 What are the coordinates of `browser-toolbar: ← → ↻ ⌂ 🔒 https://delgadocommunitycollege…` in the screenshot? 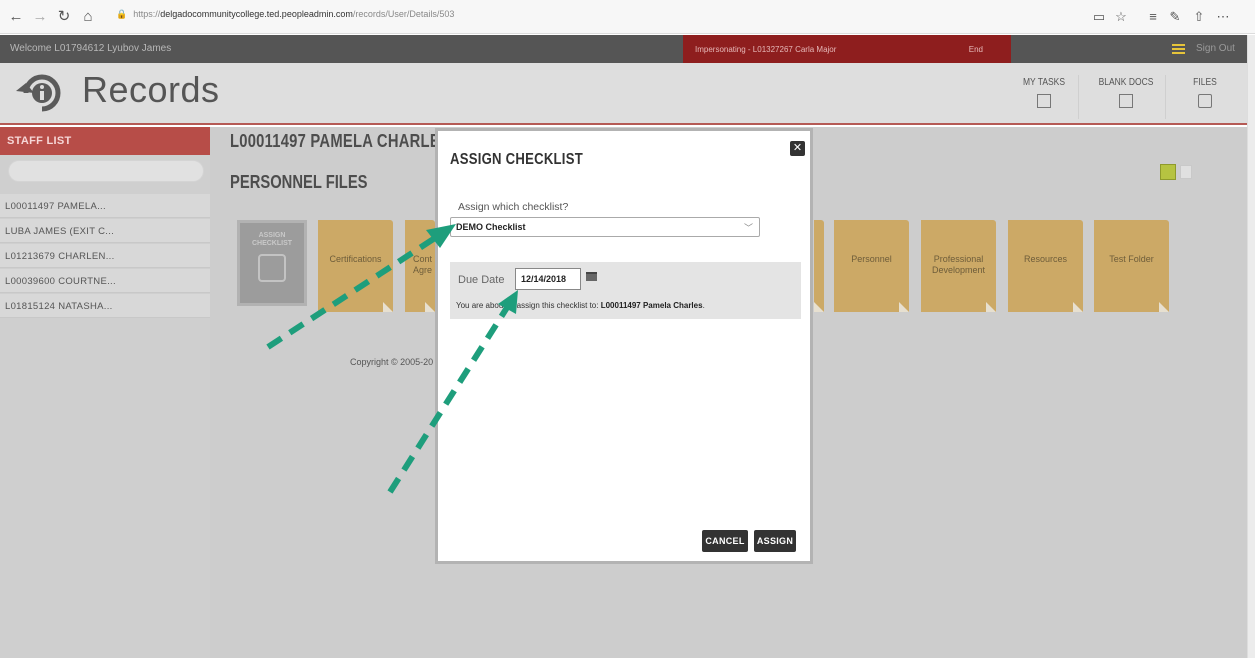 It's located at (627, 17).